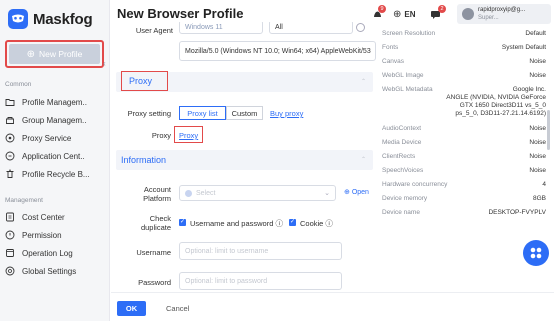 The width and height of the screenshot is (554, 321). Describe the element at coordinates (442, 9) in the screenshot. I see `messages-badge: 2` at that location.